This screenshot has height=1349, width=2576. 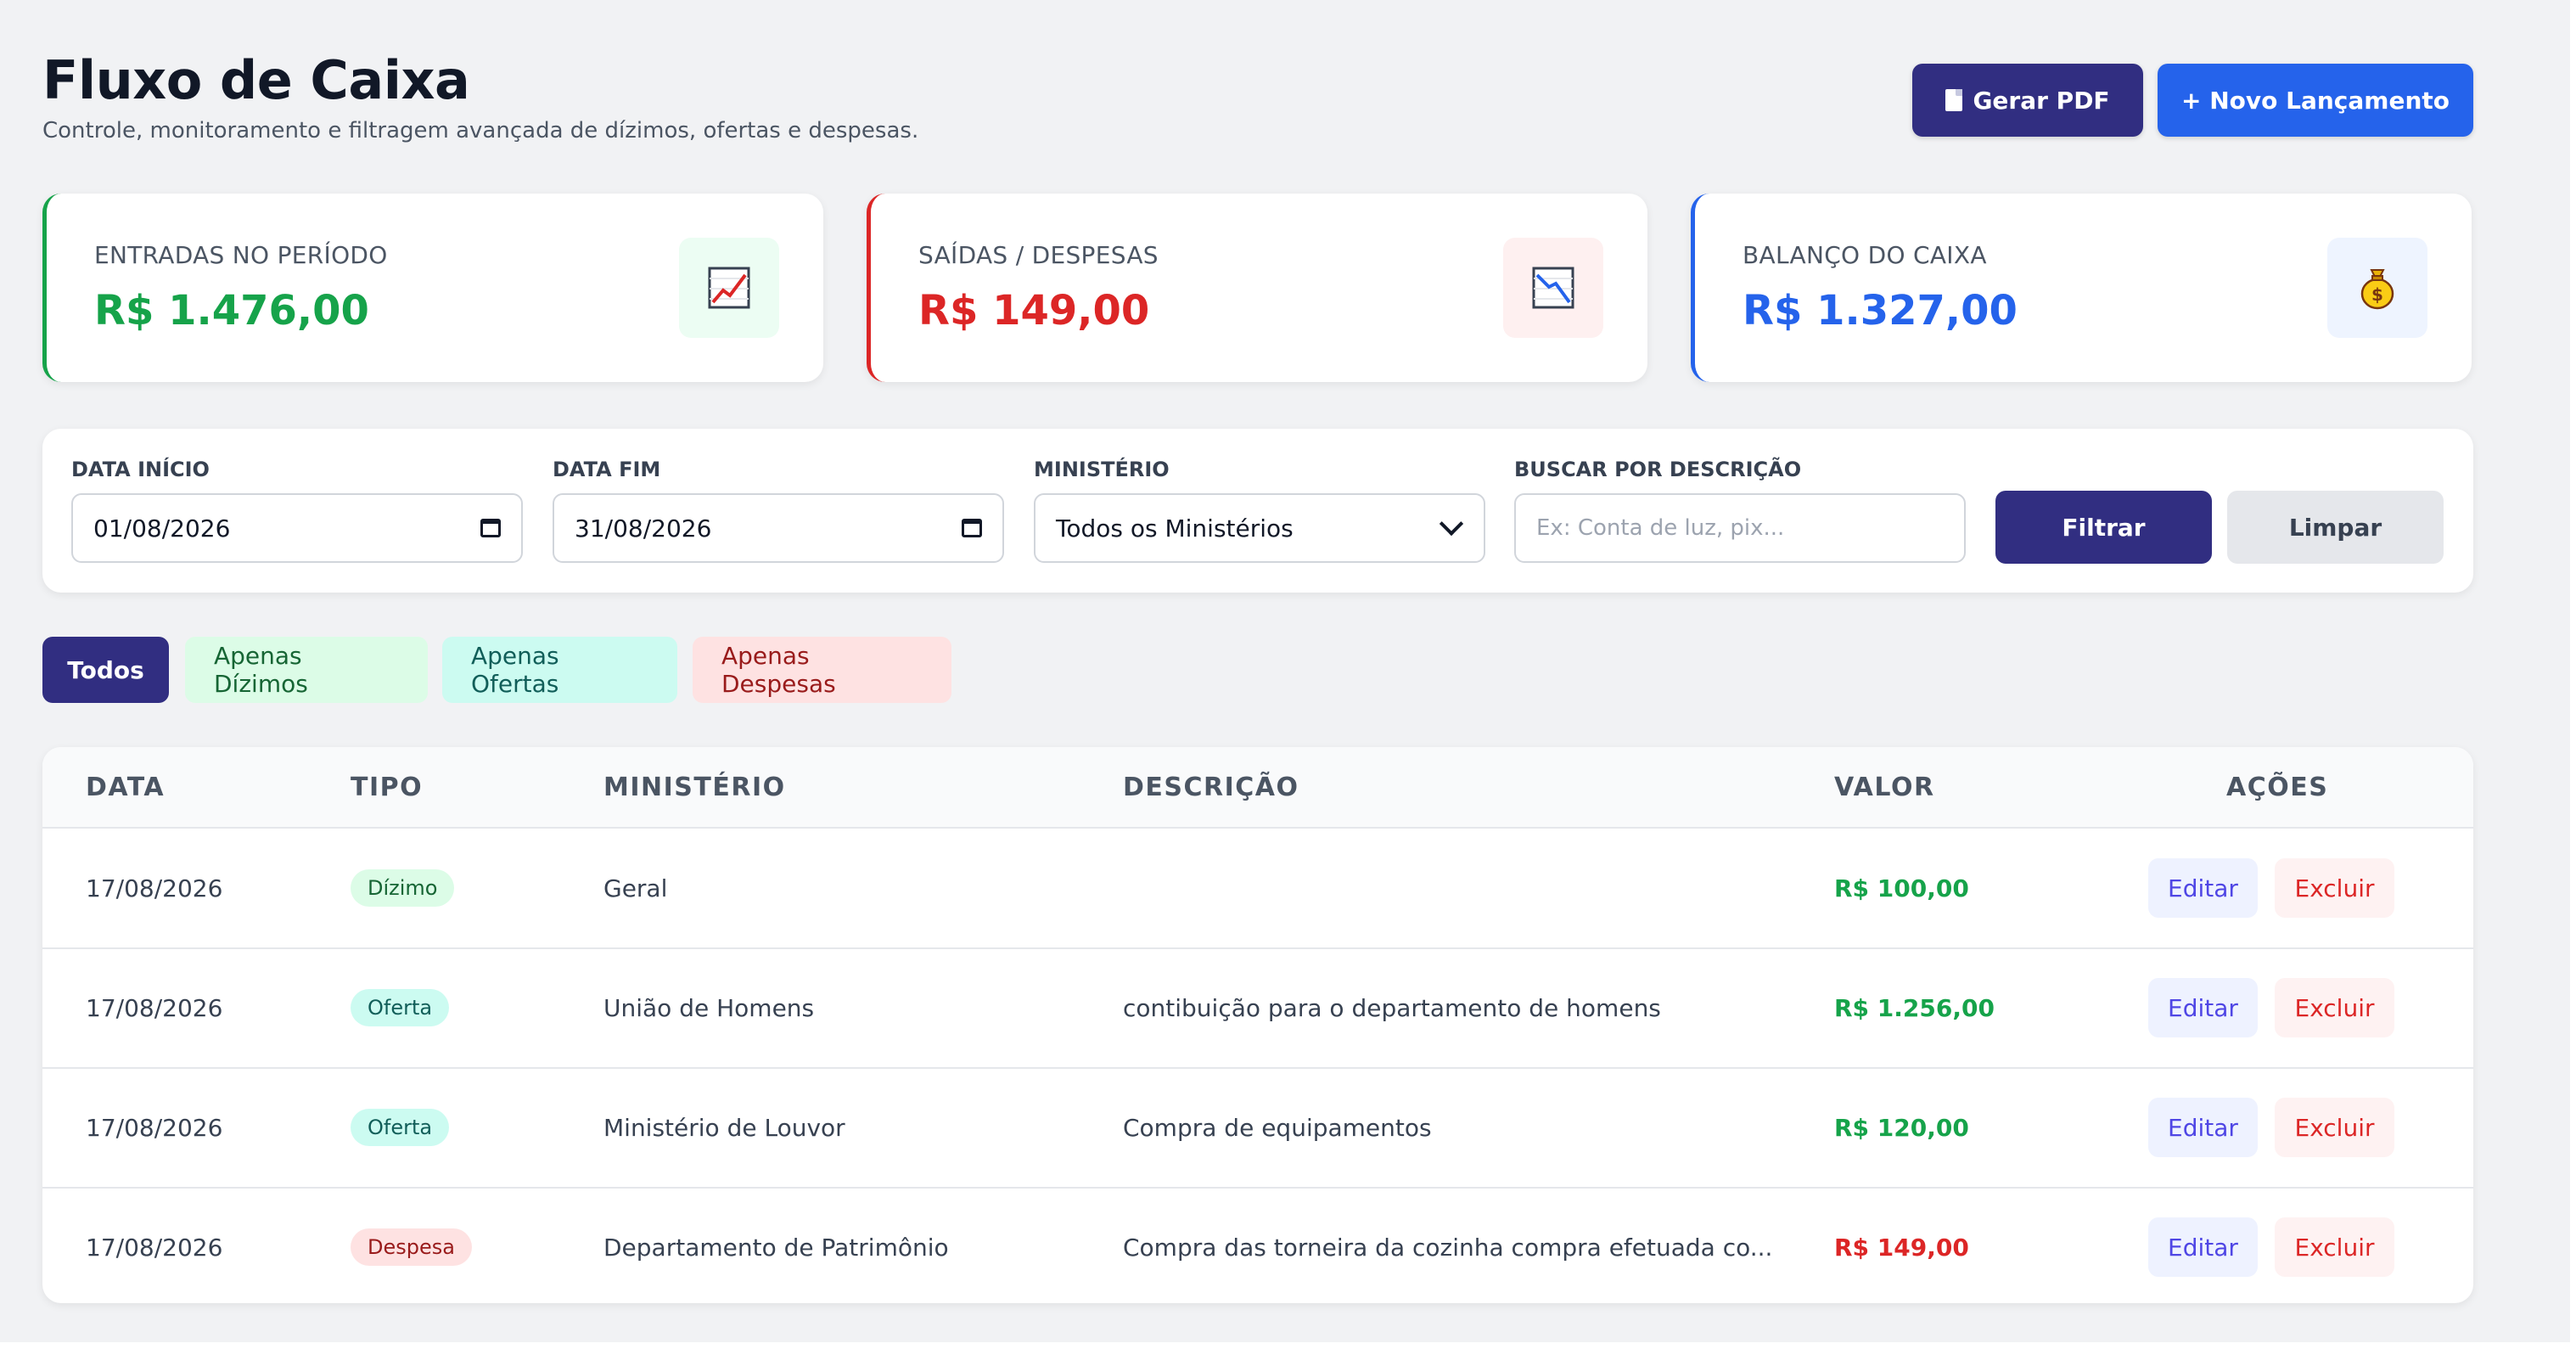 What do you see at coordinates (105, 670) in the screenshot?
I see `tab-todos: Todos` at bounding box center [105, 670].